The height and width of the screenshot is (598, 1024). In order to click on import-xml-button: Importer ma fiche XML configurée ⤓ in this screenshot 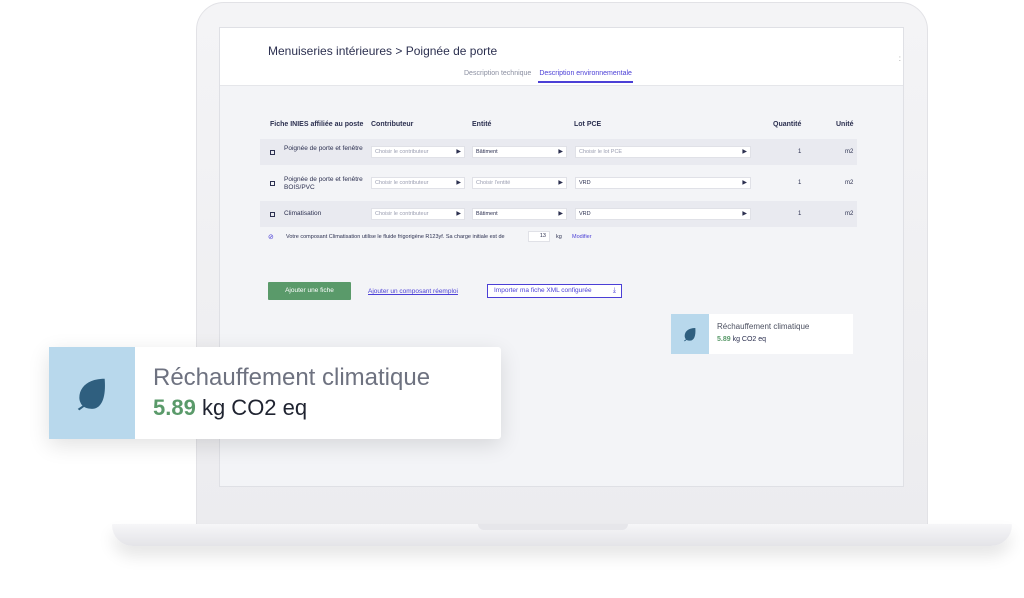, I will do `click(554, 291)`.